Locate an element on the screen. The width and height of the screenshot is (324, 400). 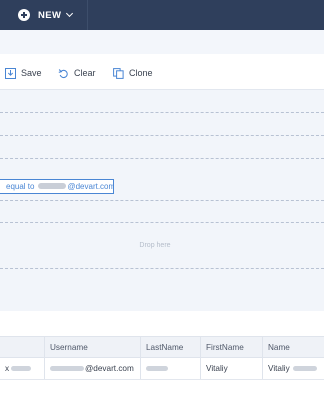
table-cell is located at coordinates (171, 368).